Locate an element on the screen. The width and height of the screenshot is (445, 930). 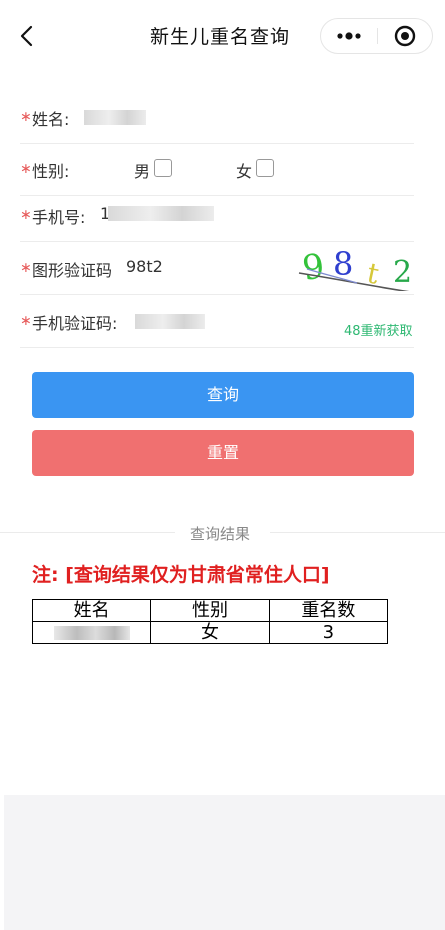
cell-gender: 女 is located at coordinates (210, 632).